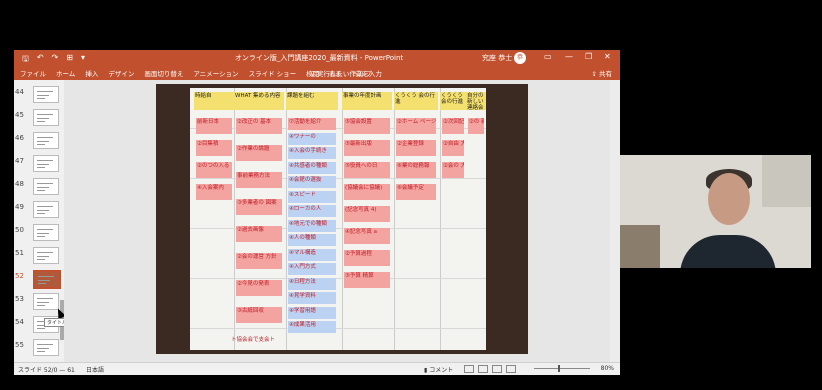 Image resolution: width=822 pixels, height=390 pixels. I want to click on sticky-note: ④日程方法, so click(312, 283).